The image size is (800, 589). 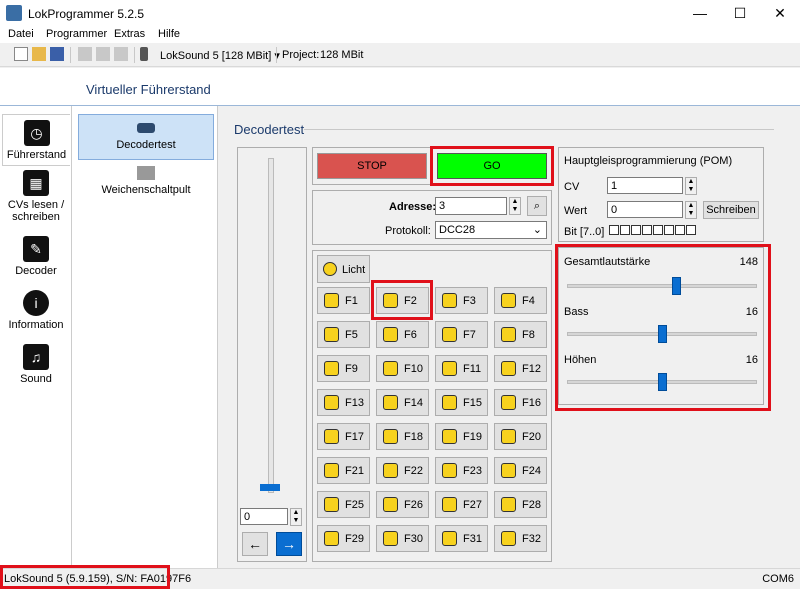 I want to click on write-icon, so click(x=103, y=54).